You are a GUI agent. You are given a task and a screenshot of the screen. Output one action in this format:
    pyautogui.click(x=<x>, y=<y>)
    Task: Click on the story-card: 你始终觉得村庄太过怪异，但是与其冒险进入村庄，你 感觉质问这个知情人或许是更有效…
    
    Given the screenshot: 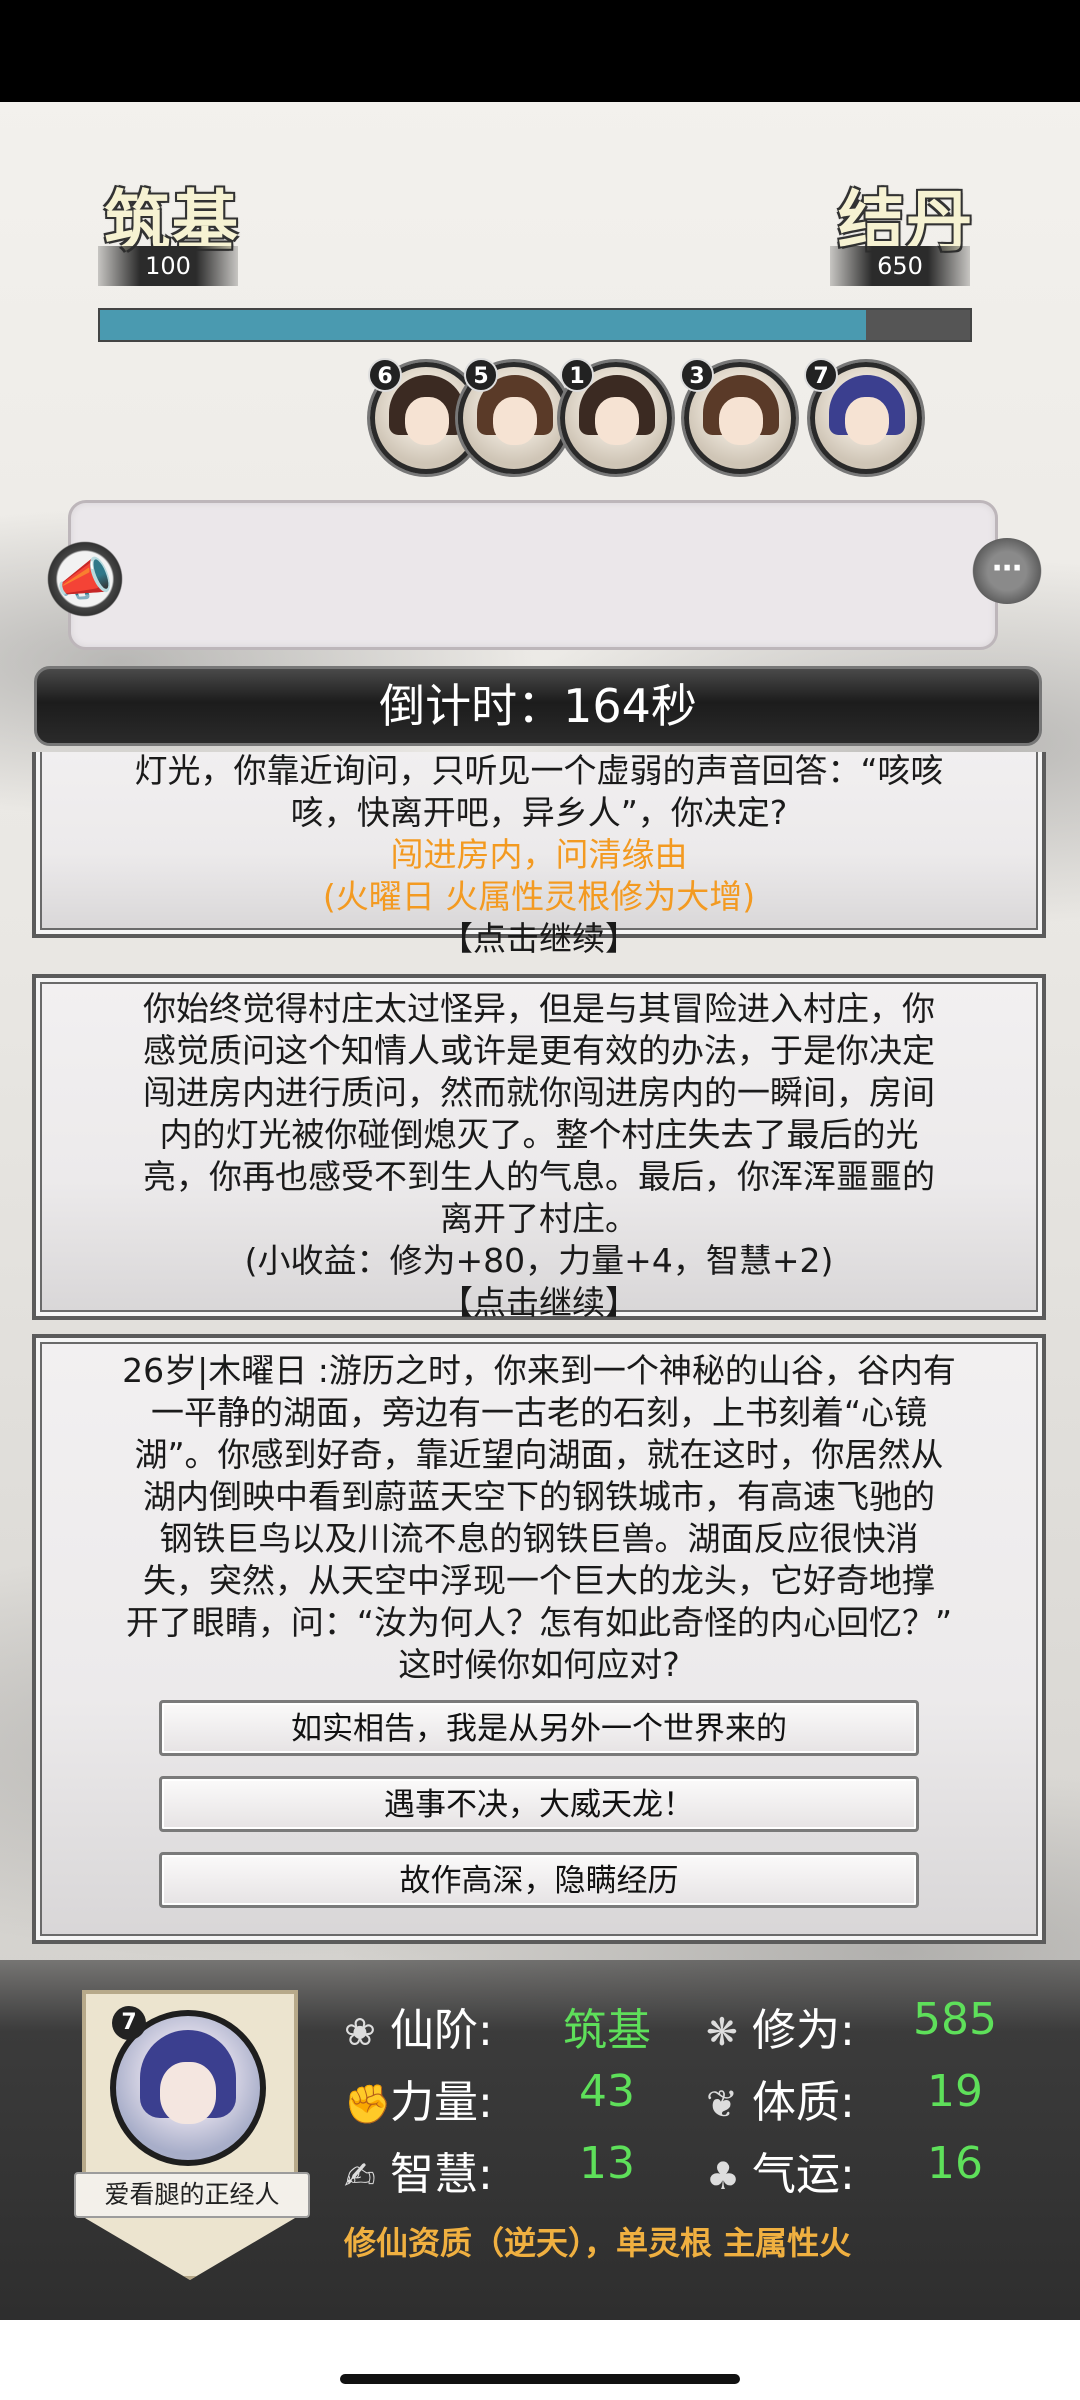 What is the action you would take?
    pyautogui.click(x=539, y=1148)
    